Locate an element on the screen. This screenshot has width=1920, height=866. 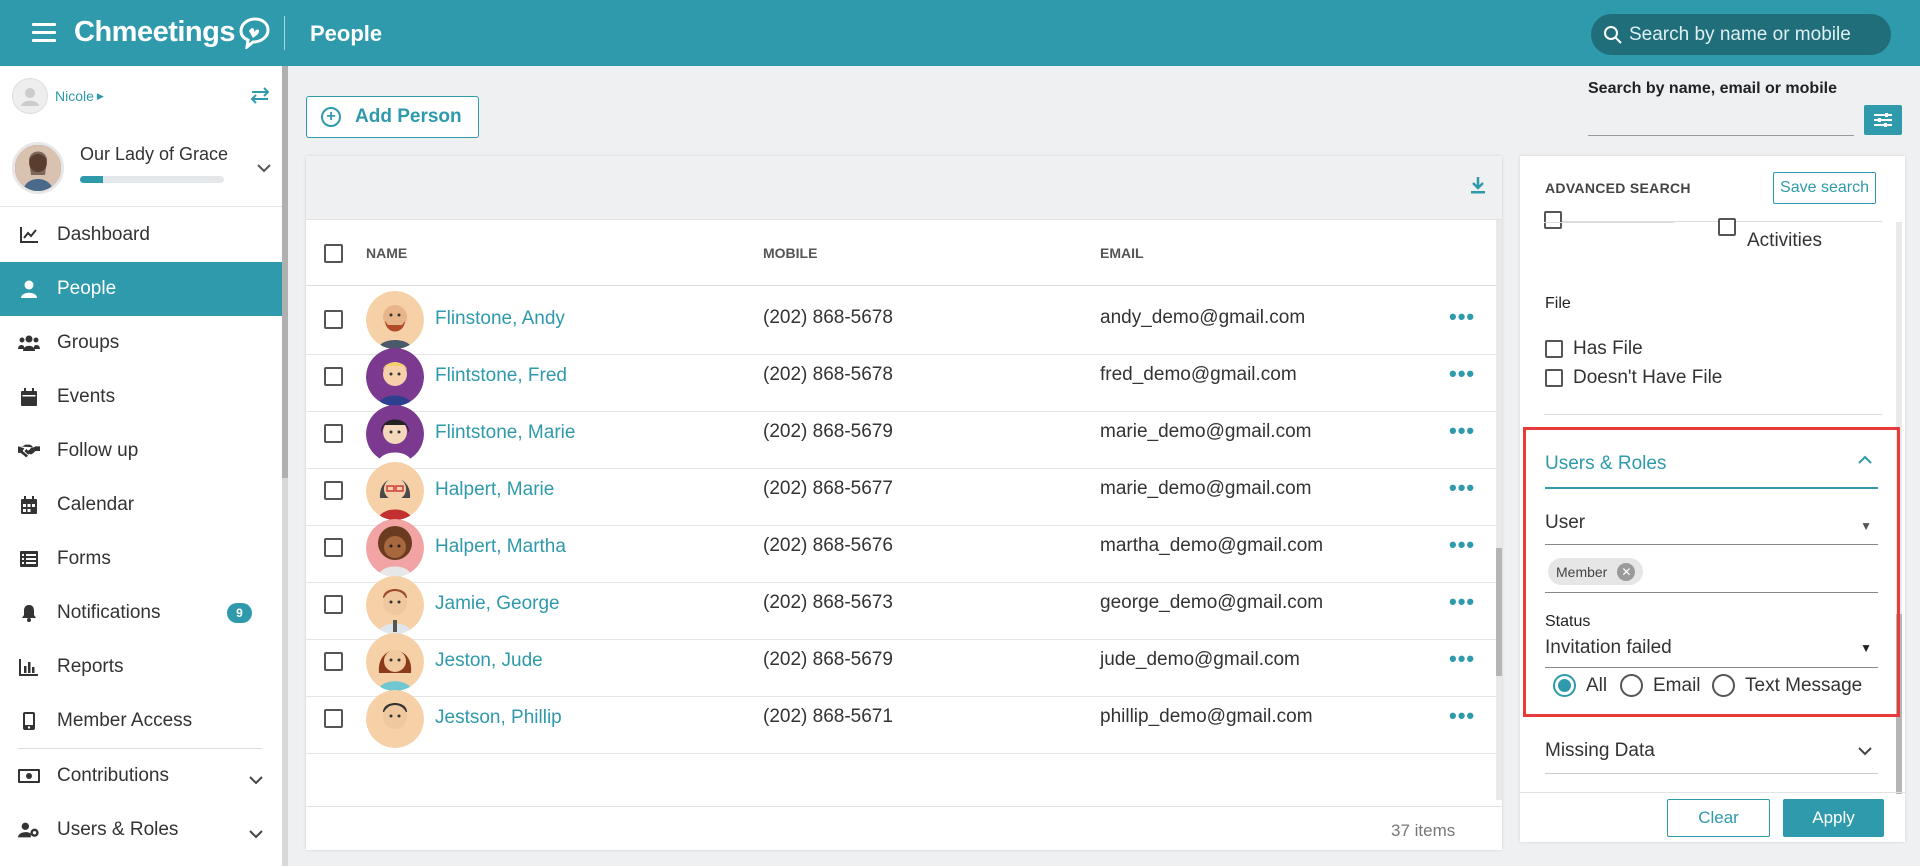
person-name-link: Halpert, Marie is located at coordinates (494, 490).